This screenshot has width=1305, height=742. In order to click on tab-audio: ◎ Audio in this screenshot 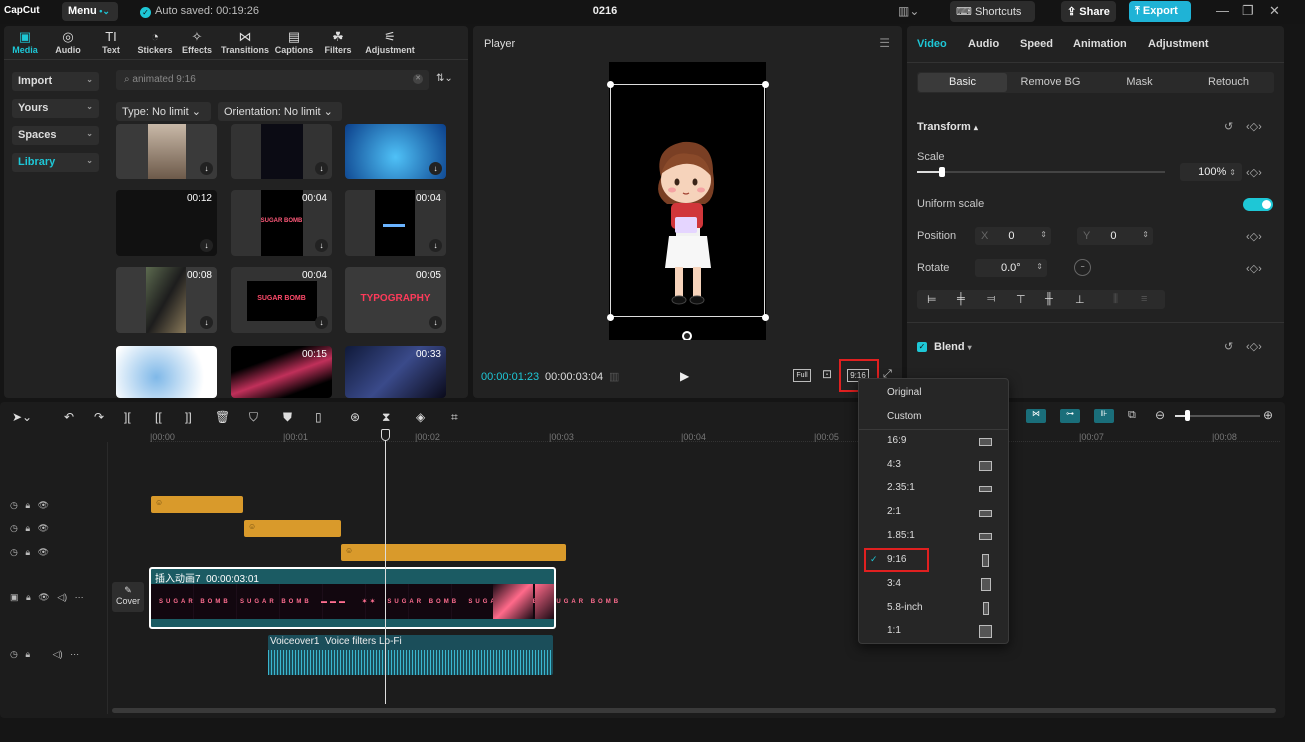, I will do `click(68, 42)`.